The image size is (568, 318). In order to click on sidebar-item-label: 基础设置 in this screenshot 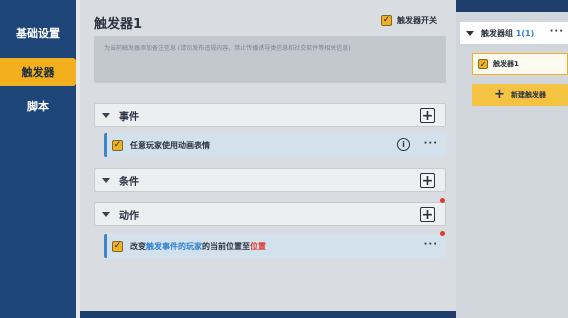, I will do `click(38, 33)`.